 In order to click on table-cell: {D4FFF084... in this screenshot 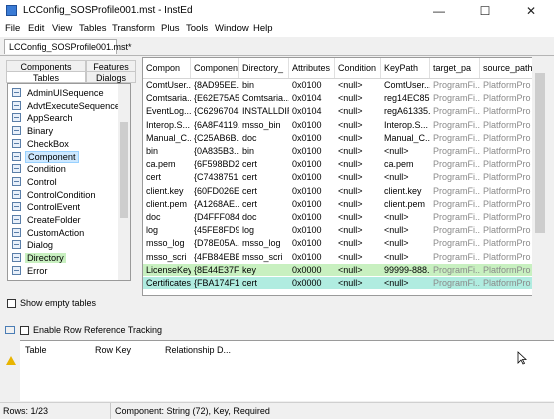, I will do `click(215, 217)`.